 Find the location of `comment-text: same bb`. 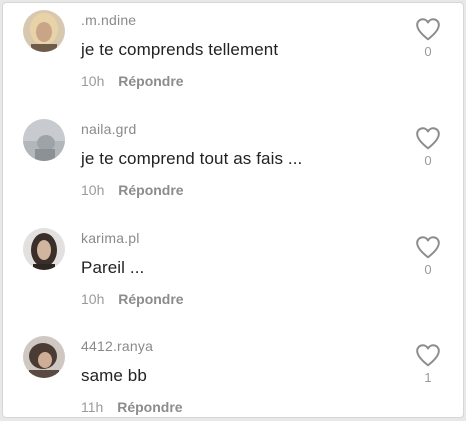

comment-text: same bb is located at coordinates (114, 375).